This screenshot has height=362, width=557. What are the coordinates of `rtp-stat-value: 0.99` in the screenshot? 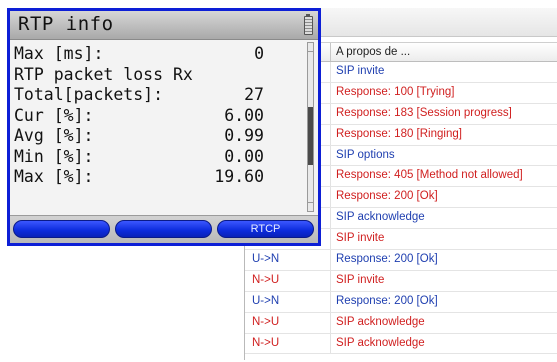 It's located at (244, 135).